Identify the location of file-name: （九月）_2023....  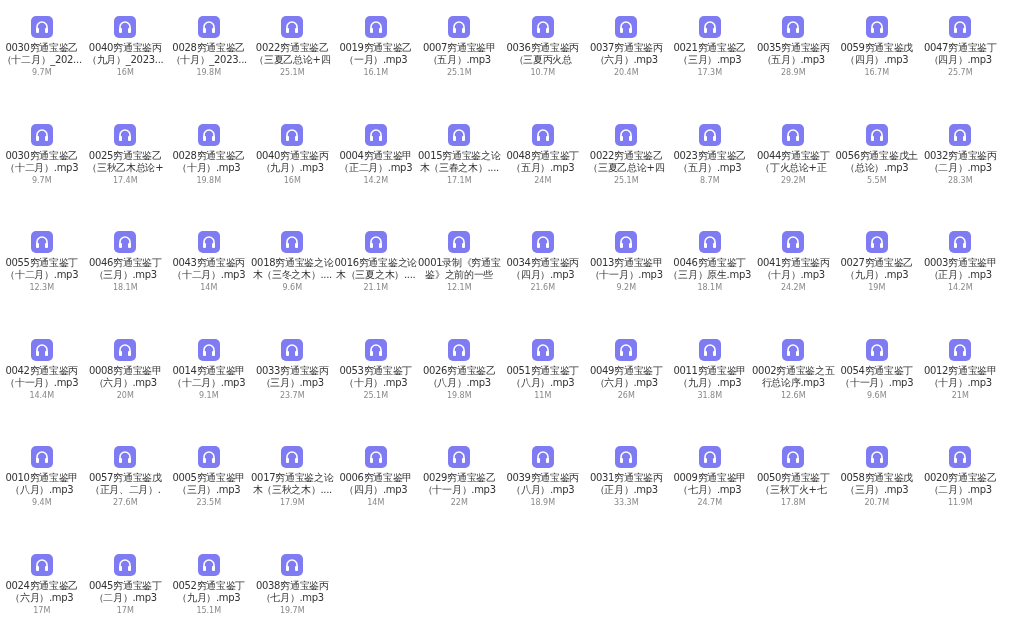
(125, 60).